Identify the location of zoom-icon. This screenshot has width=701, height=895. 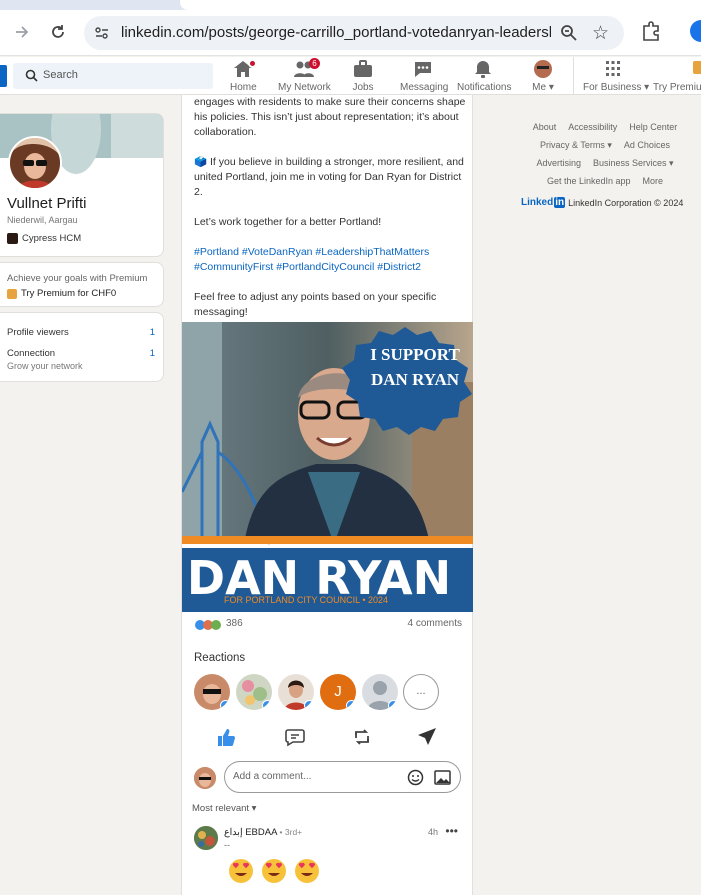
(569, 33).